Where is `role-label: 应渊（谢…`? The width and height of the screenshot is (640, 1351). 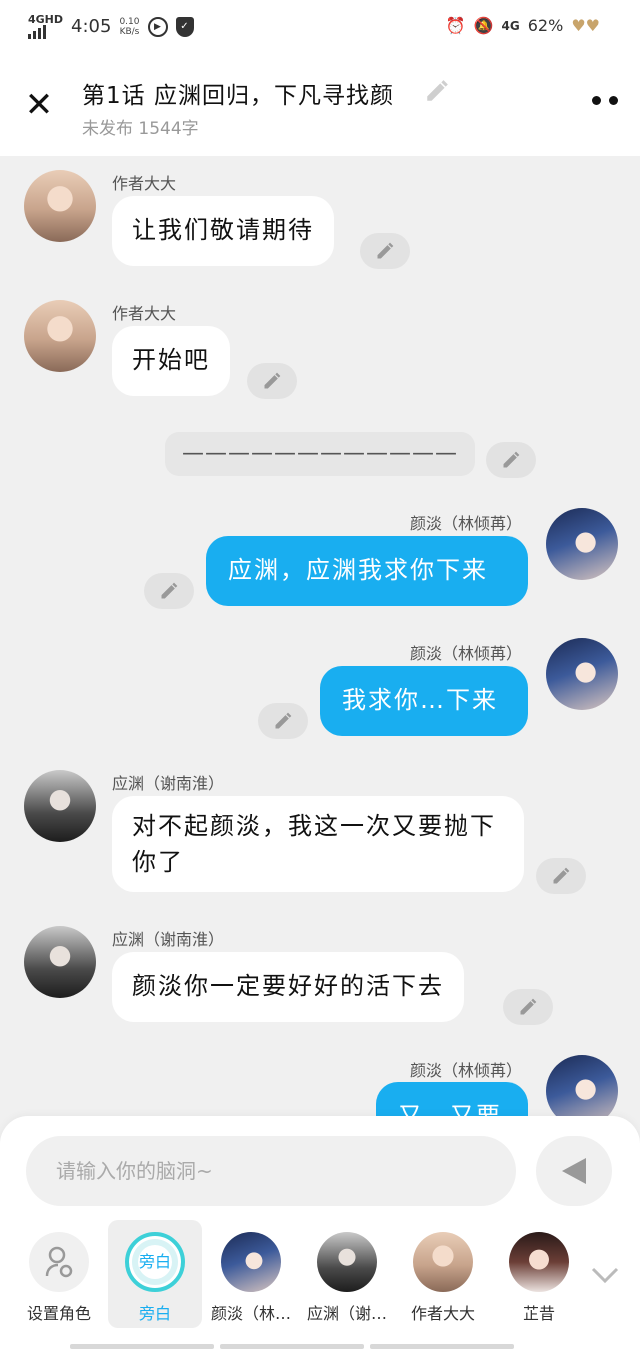
role-label: 应渊（谢… is located at coordinates (346, 1313).